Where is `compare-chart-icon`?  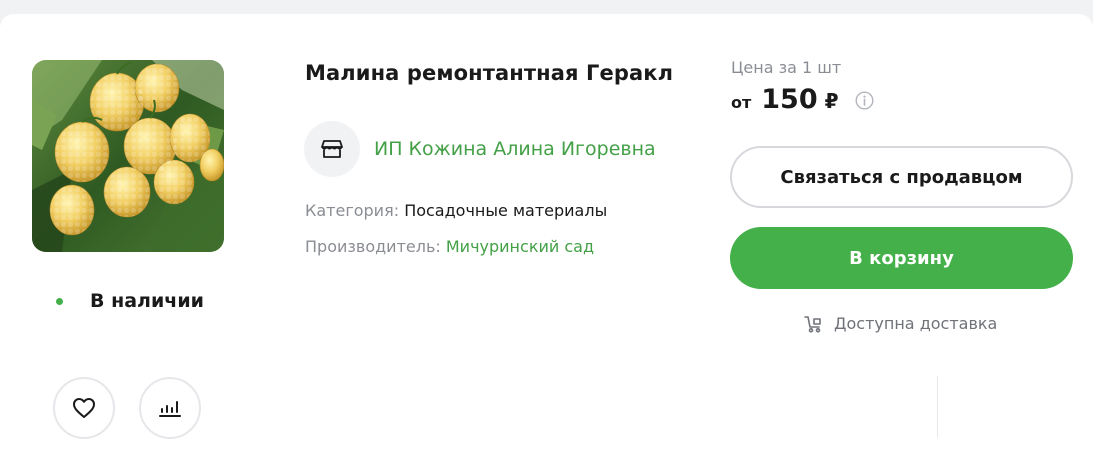
compare-chart-icon is located at coordinates (170, 409).